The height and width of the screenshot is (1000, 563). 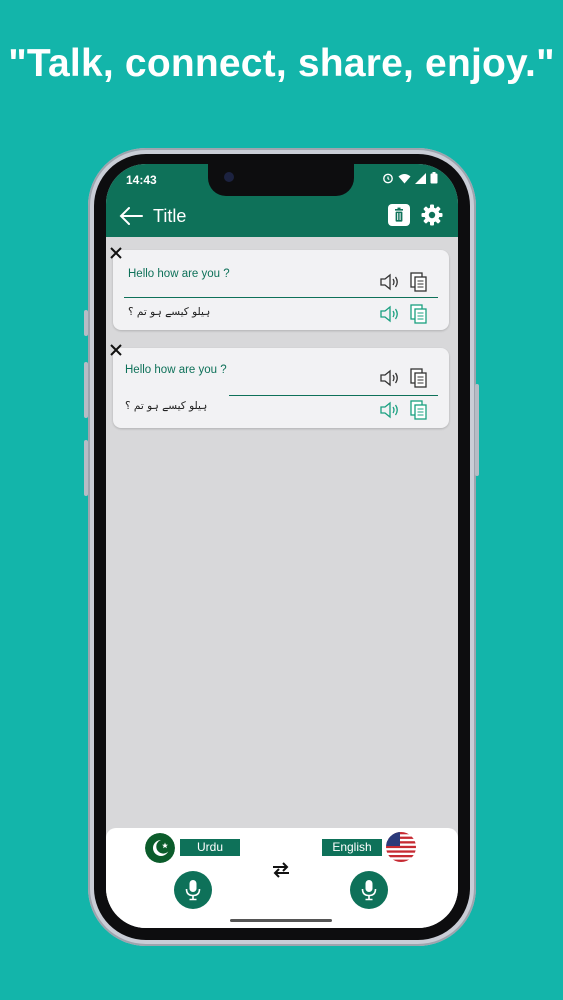 What do you see at coordinates (399, 215) in the screenshot?
I see `trash-icon` at bounding box center [399, 215].